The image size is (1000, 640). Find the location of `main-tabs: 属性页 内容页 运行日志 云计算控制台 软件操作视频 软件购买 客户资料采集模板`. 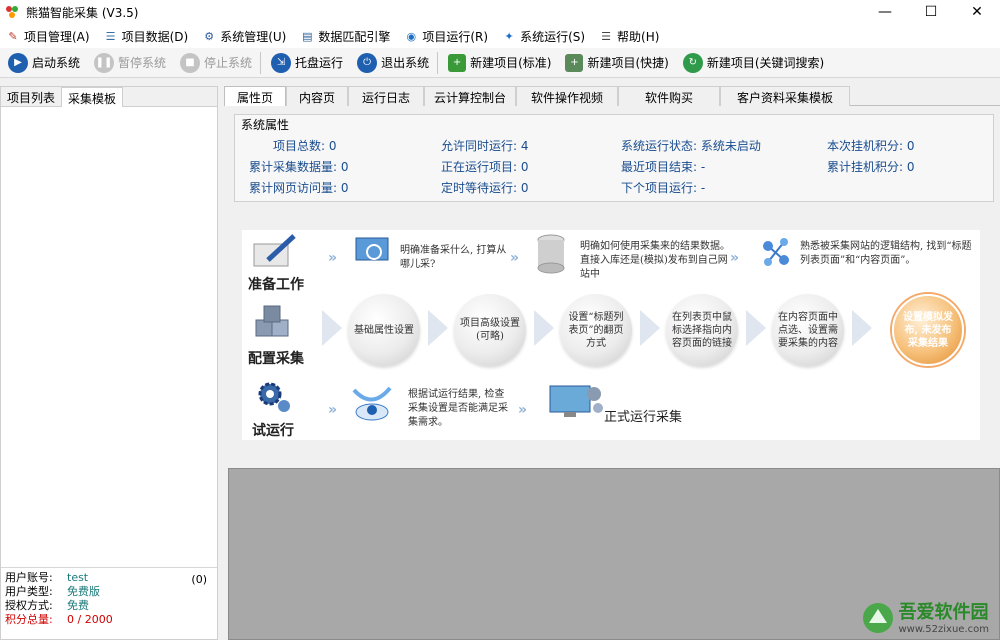

main-tabs: 属性页 内容页 运行日志 云计算控制台 软件操作视频 软件购买 客户资料采集模板 is located at coordinates (612, 96).